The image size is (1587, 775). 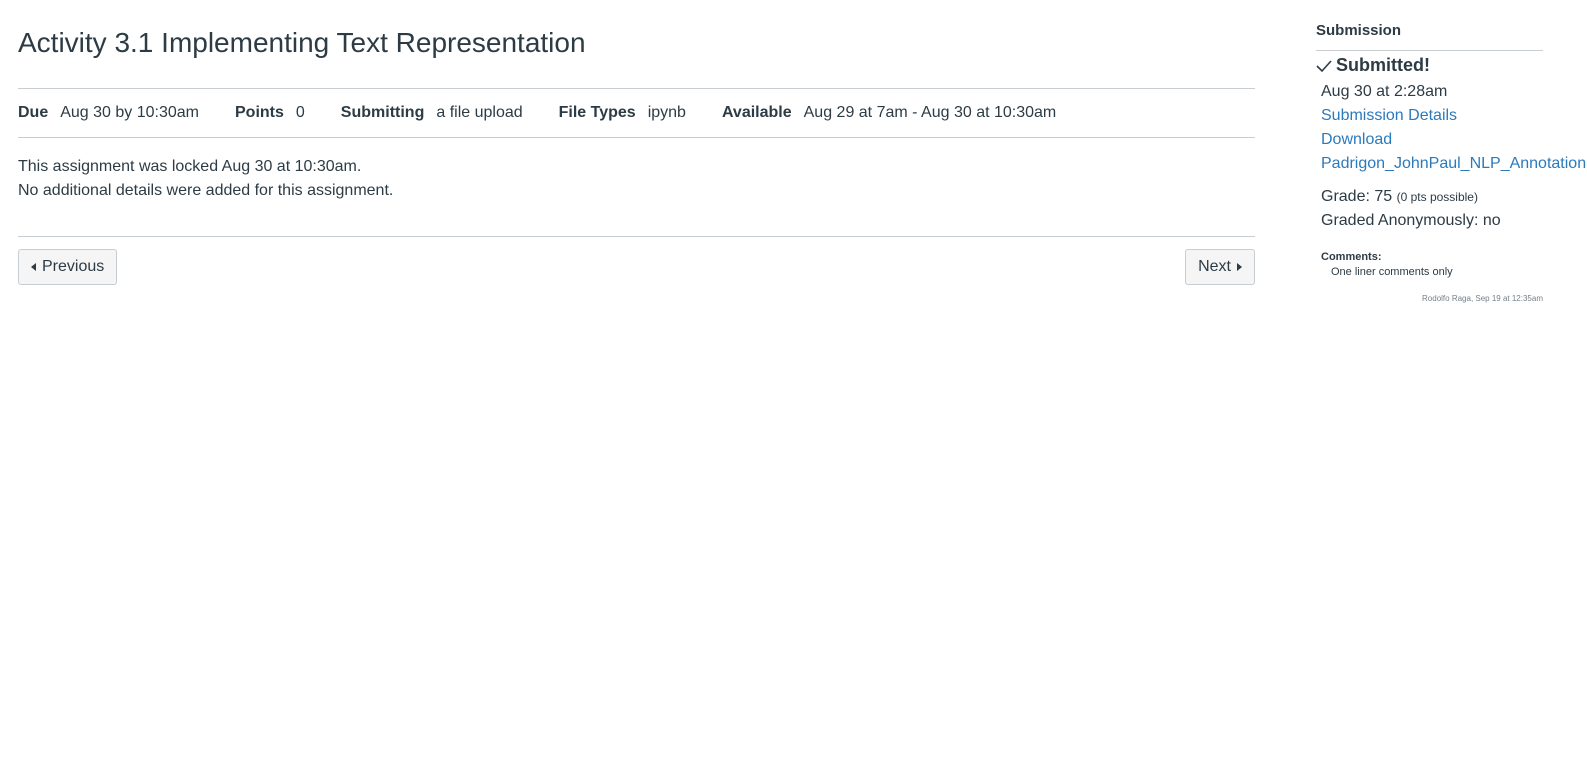 What do you see at coordinates (1482, 298) in the screenshot?
I see `comment-meta: Rodolfo Raga, Sep 19 at 12:35am` at bounding box center [1482, 298].